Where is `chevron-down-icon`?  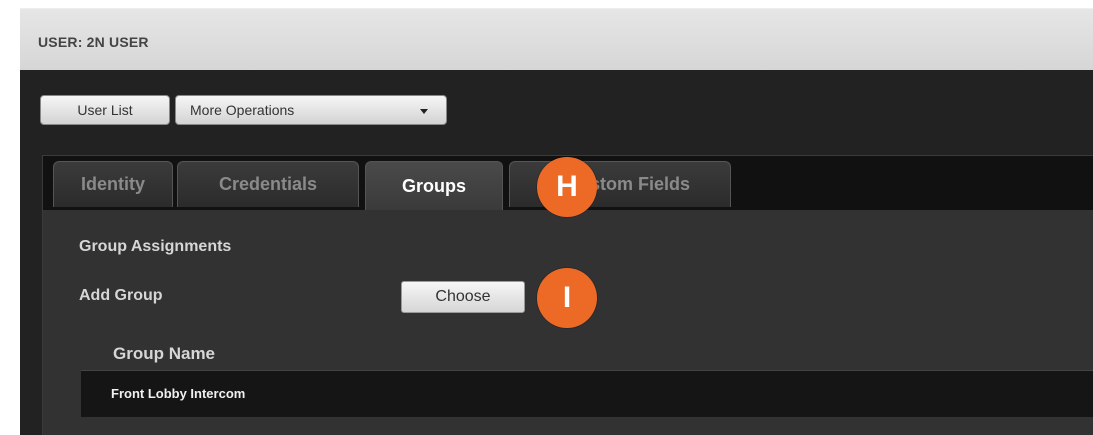 chevron-down-icon is located at coordinates (424, 111).